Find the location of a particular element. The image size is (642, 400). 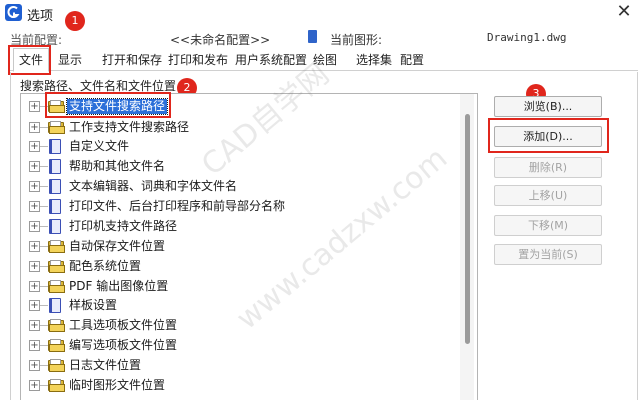

move-up-button: 上移(U) is located at coordinates (548, 195).